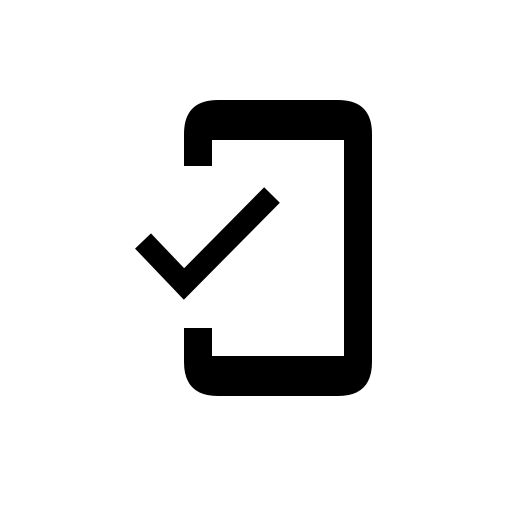  I want to click on checkmark-shape, so click(207, 243).